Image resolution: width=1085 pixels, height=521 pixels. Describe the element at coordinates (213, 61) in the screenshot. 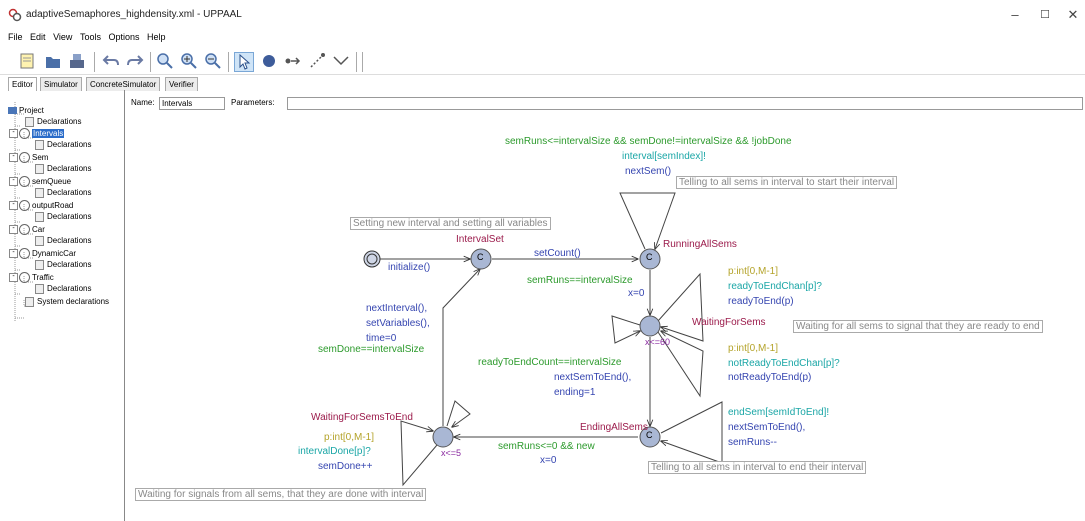

I see `zoom-out-icon` at that location.